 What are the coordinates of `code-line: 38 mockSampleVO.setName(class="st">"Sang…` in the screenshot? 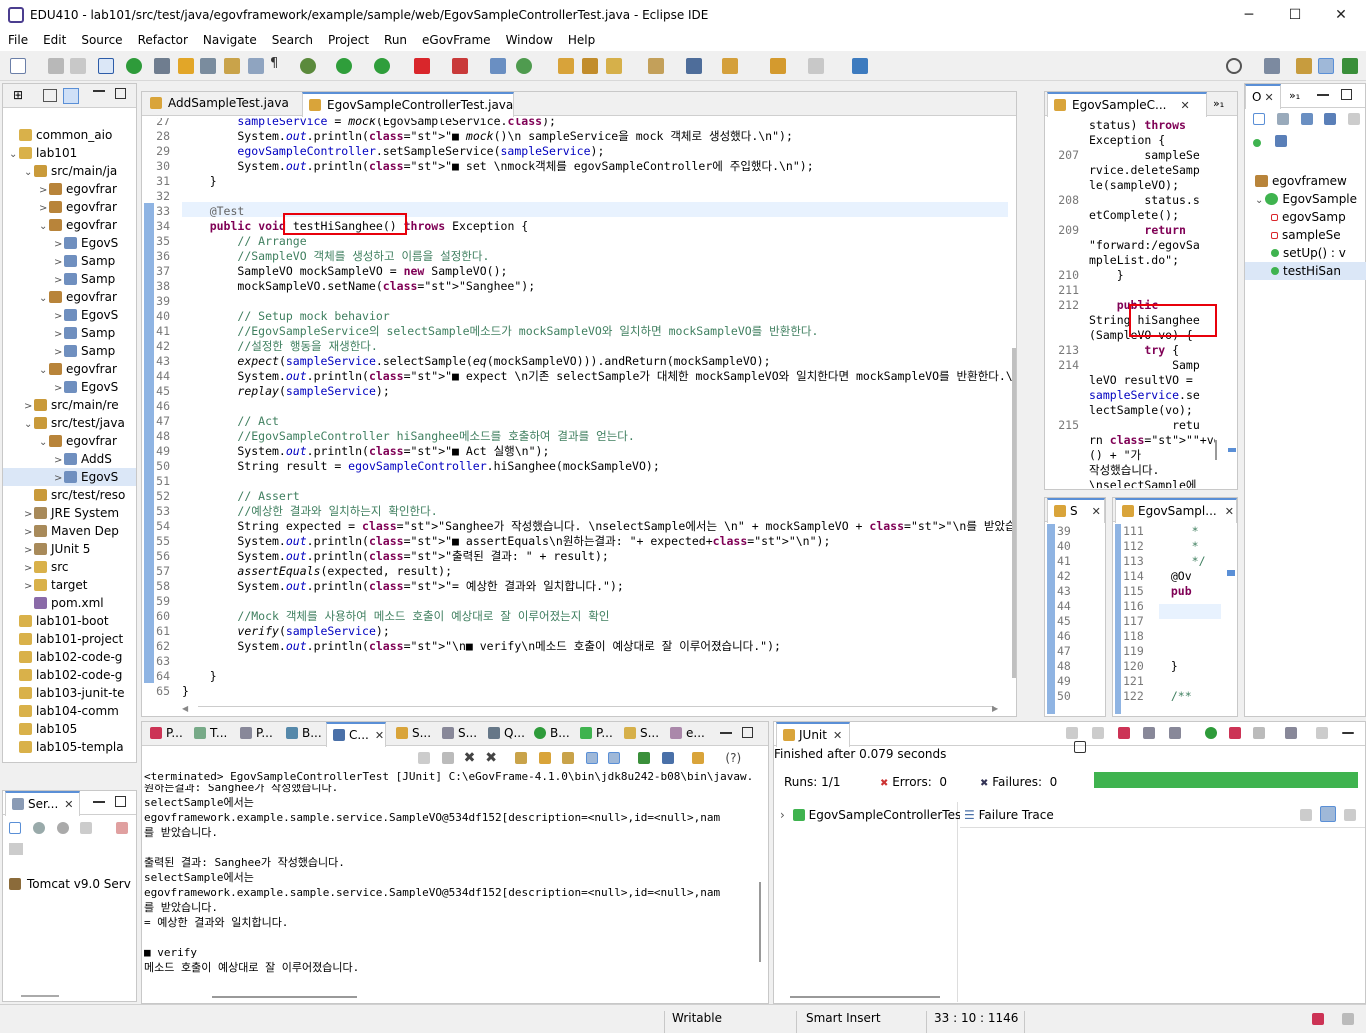 It's located at (575, 286).